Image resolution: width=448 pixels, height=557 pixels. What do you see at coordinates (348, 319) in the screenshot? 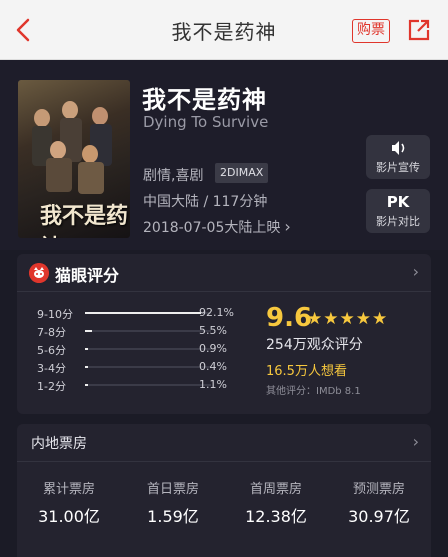
I see `star-rating-icon: ★★★★★` at bounding box center [348, 319].